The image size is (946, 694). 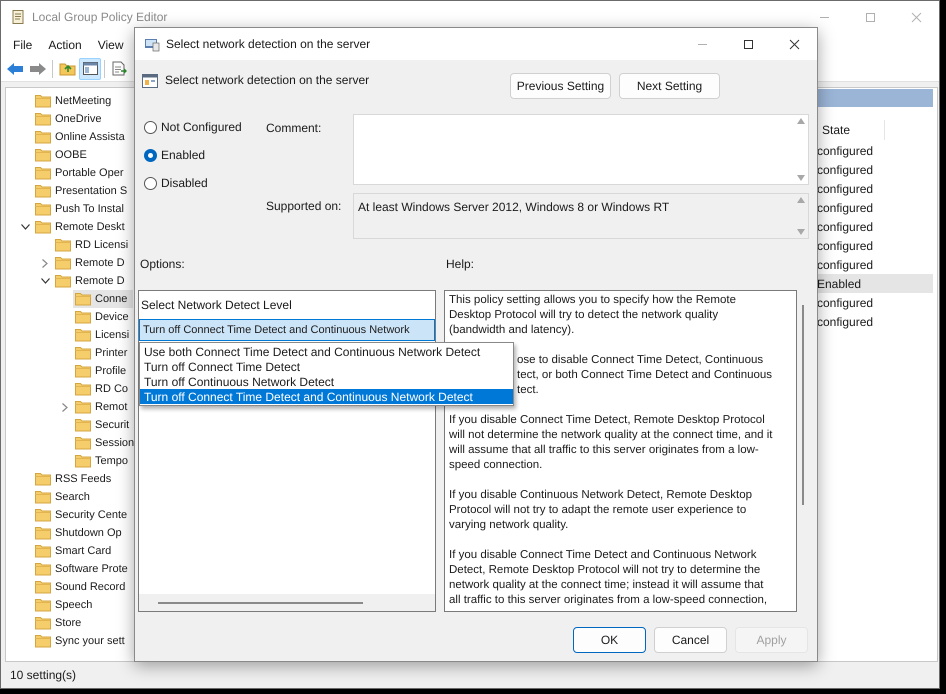 I want to click on supported-text: At least Windows Server 2012, Windows 8 or Windows RT, so click(x=513, y=207).